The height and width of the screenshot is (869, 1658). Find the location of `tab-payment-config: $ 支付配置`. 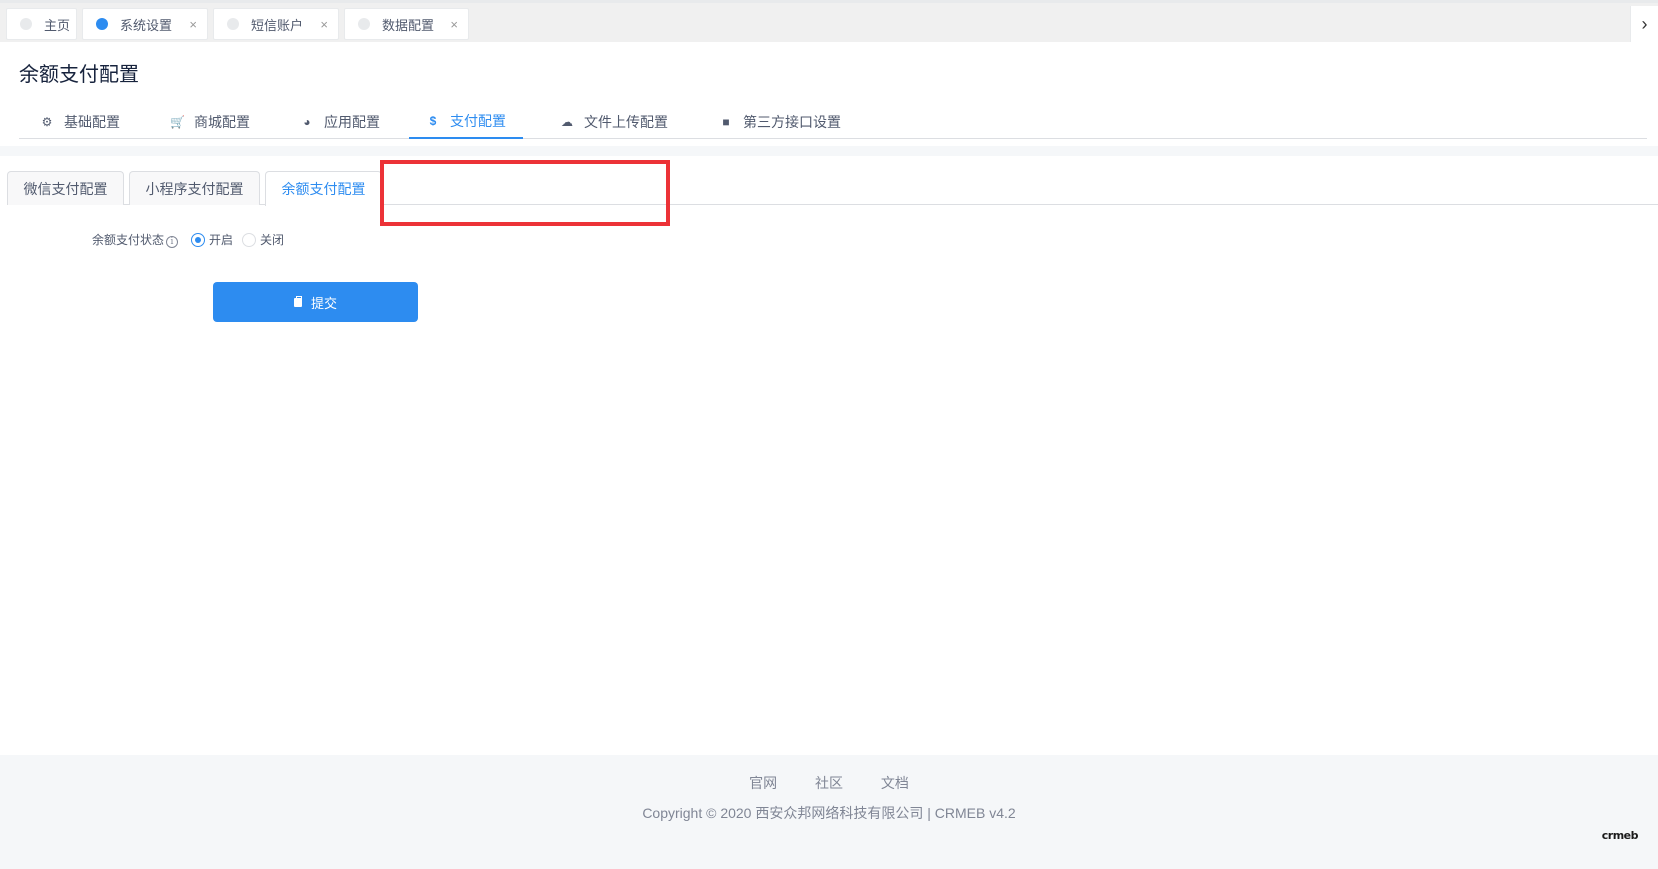

tab-payment-config: $ 支付配置 is located at coordinates (466, 121).